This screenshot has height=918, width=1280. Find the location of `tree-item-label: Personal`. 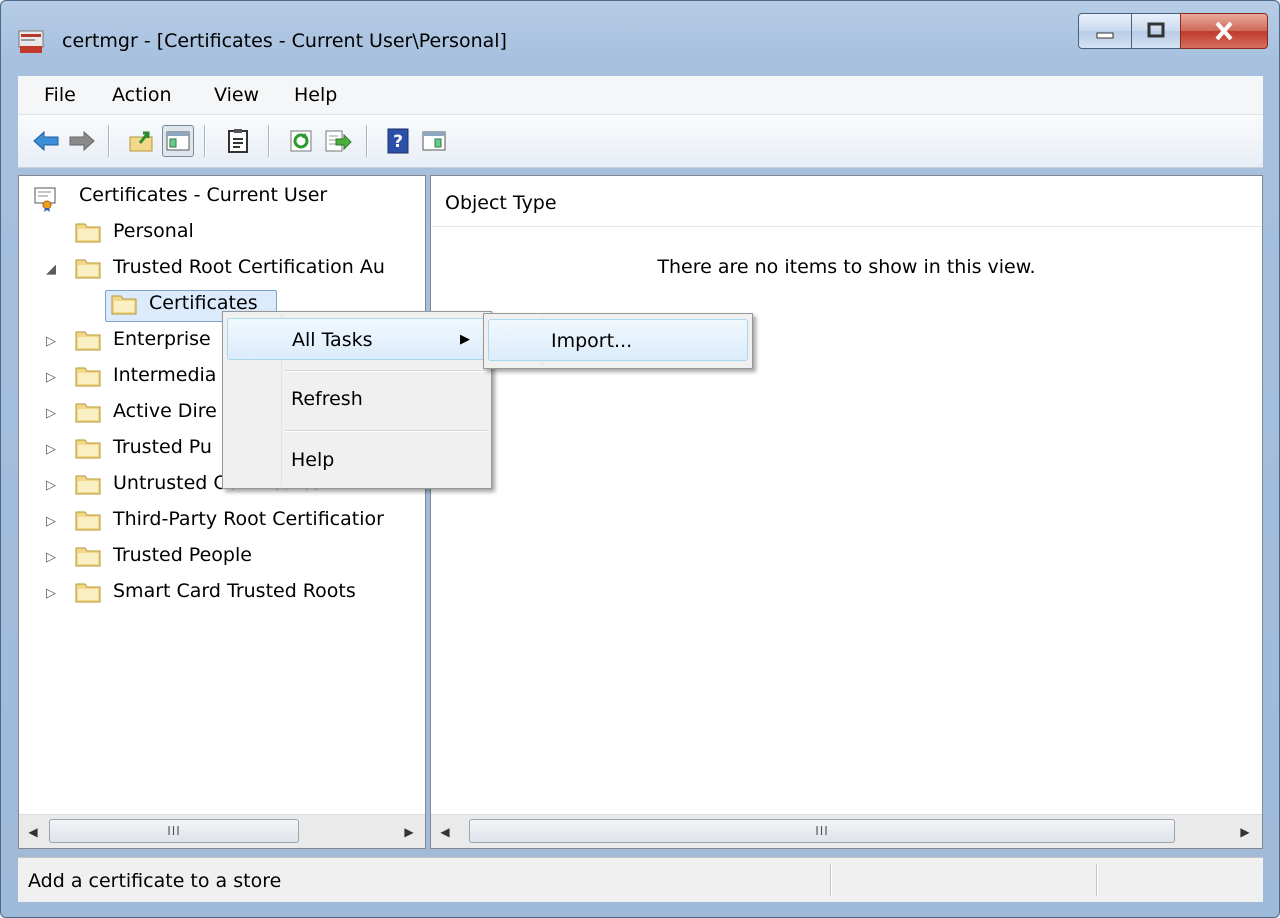

tree-item-label: Personal is located at coordinates (153, 231).